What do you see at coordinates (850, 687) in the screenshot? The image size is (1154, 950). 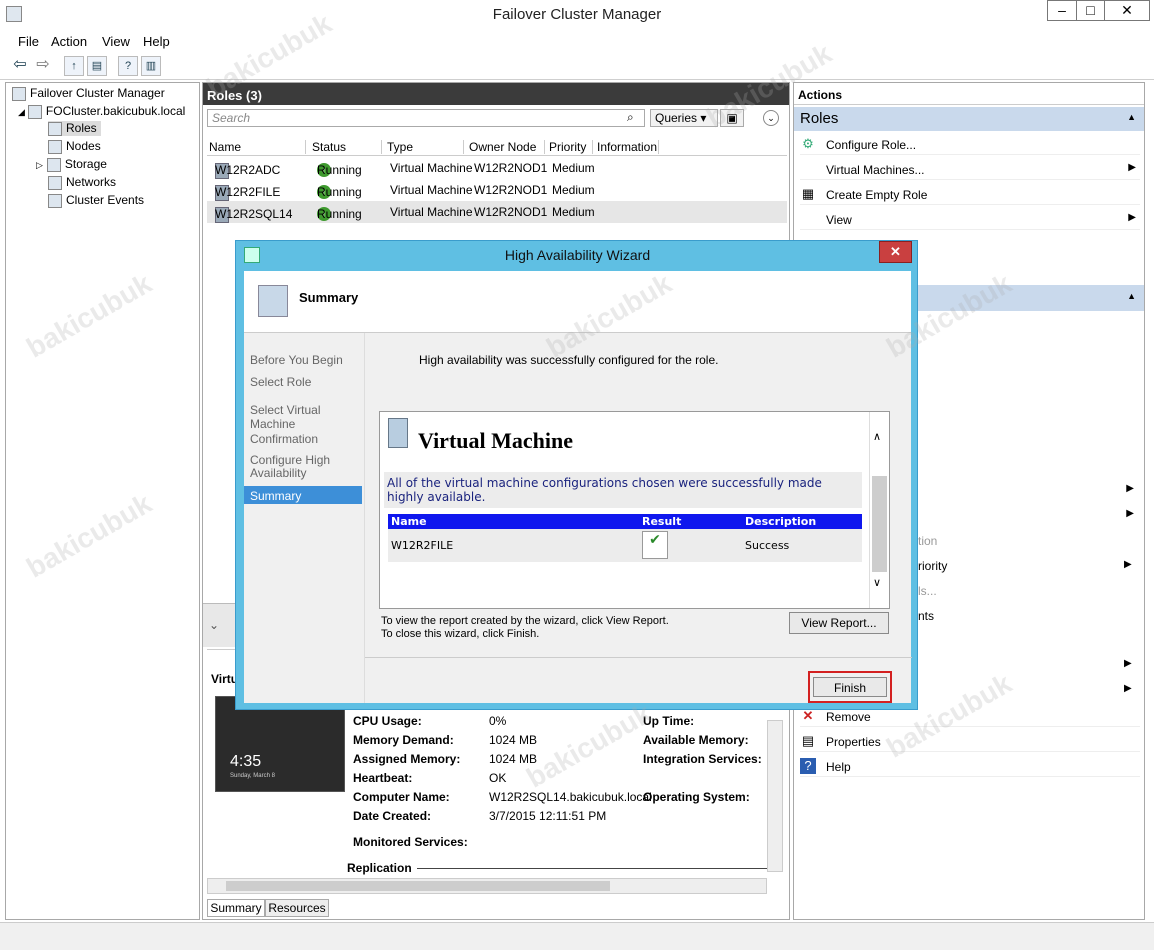 I see `finish-button: Finish` at bounding box center [850, 687].